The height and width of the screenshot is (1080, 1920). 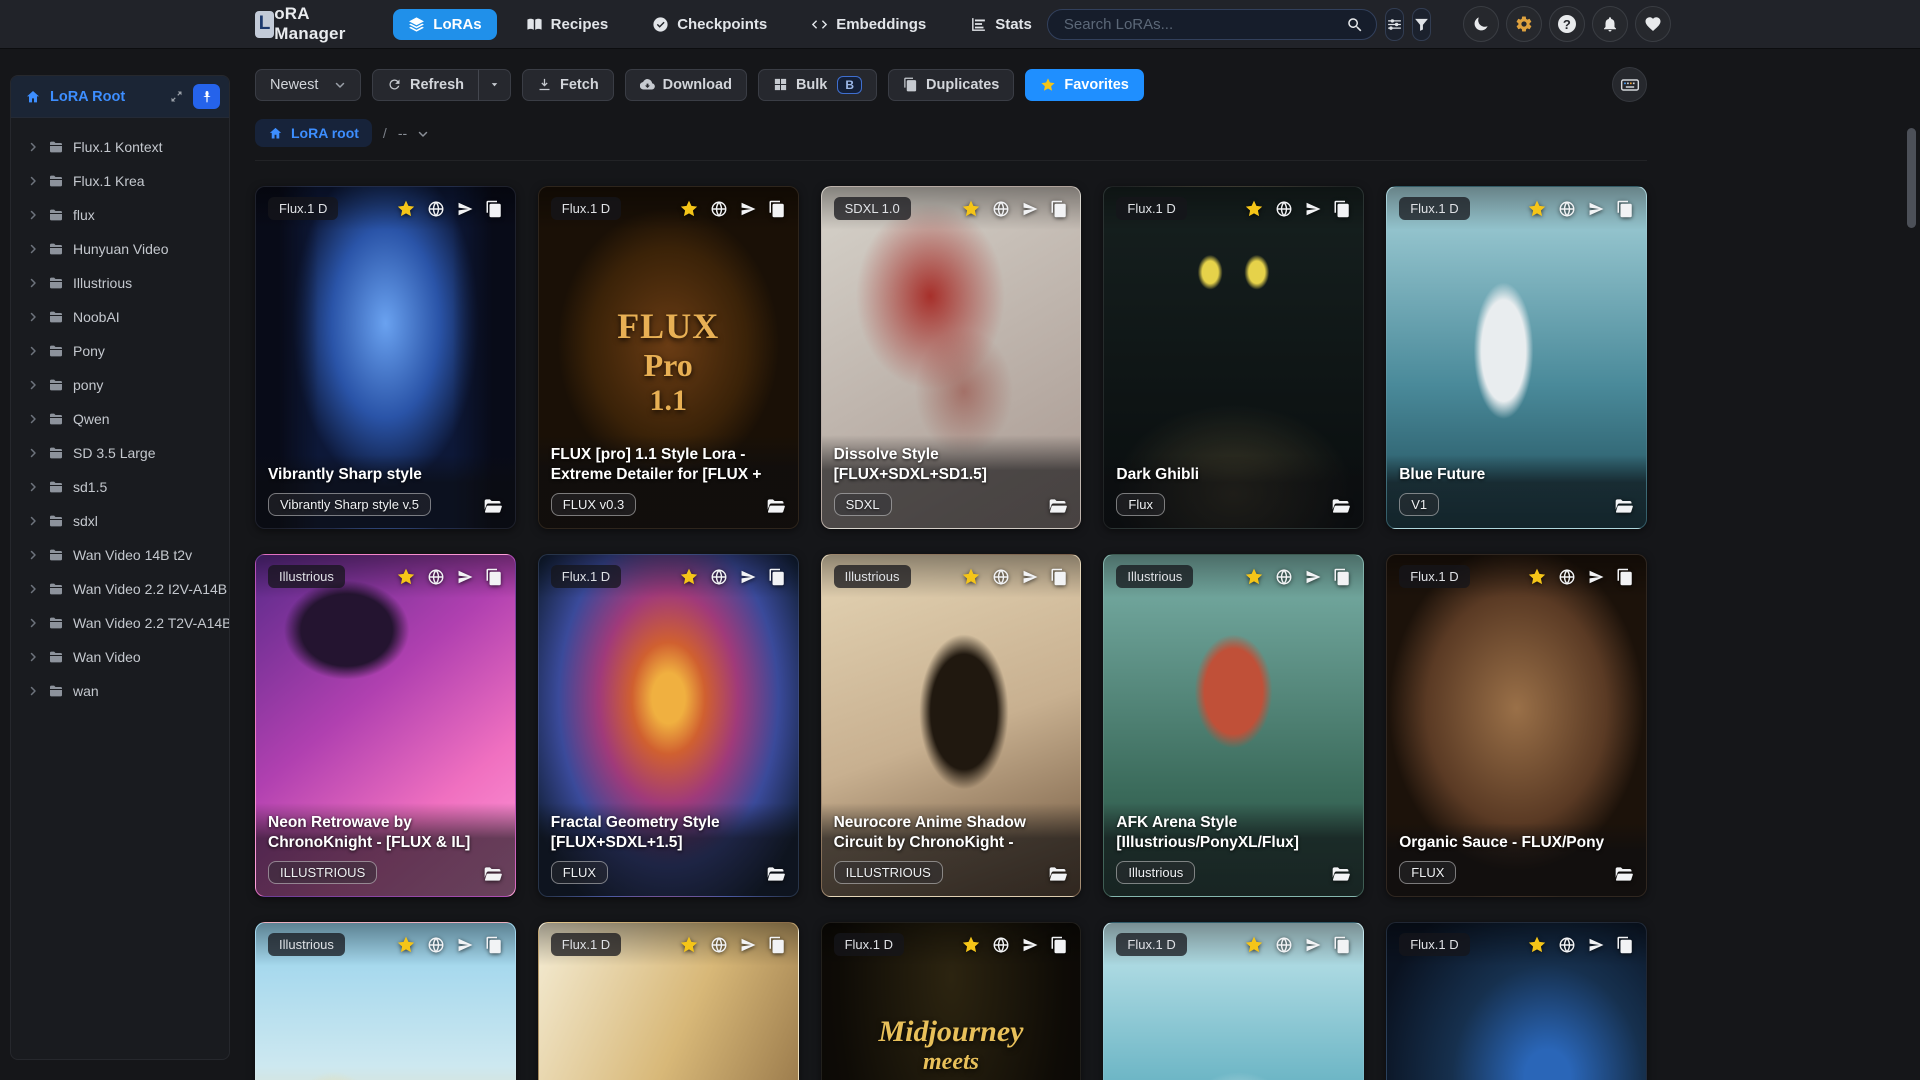 What do you see at coordinates (123, 623) in the screenshot?
I see `folder-item: Wan Video 2.2 T2V-A14B` at bounding box center [123, 623].